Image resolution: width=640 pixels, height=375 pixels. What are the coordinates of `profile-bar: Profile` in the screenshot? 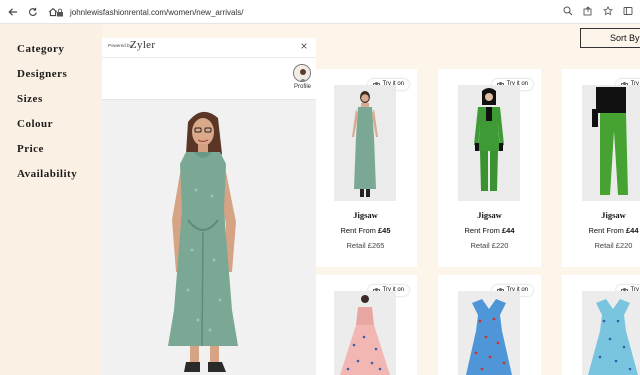 It's located at (209, 79).